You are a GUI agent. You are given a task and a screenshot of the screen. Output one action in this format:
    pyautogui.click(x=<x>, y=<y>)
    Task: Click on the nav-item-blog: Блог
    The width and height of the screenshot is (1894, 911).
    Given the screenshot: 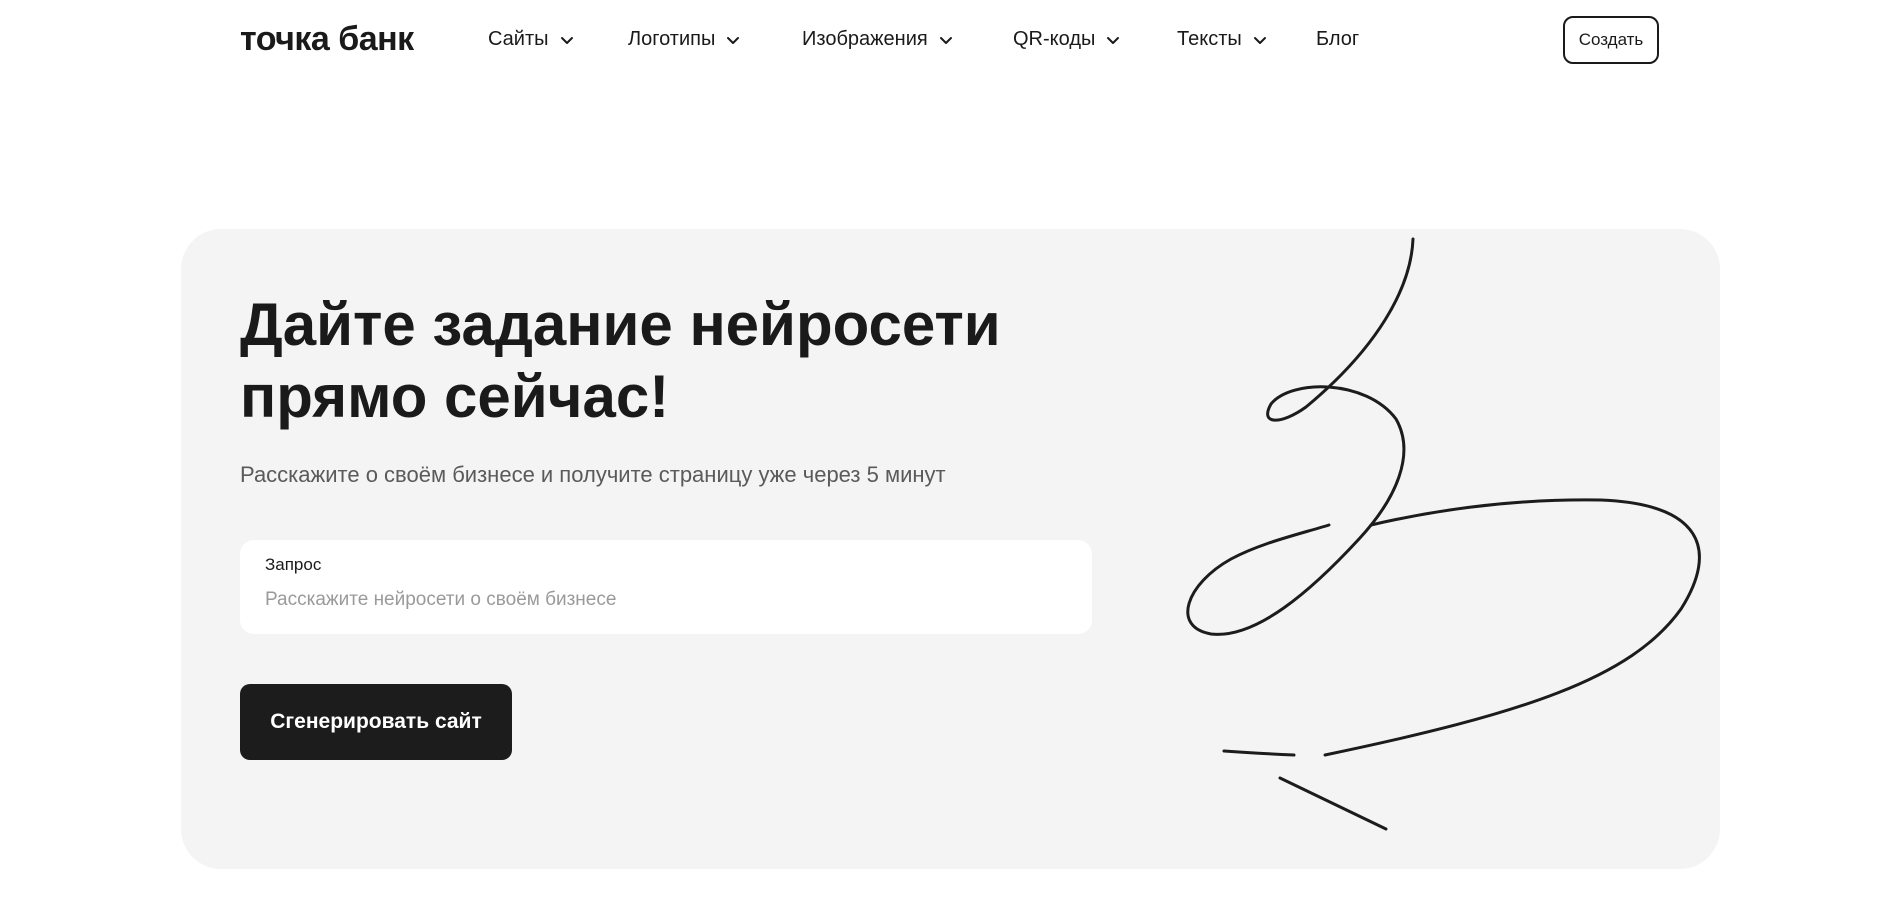 What is the action you would take?
    pyautogui.click(x=1337, y=39)
    